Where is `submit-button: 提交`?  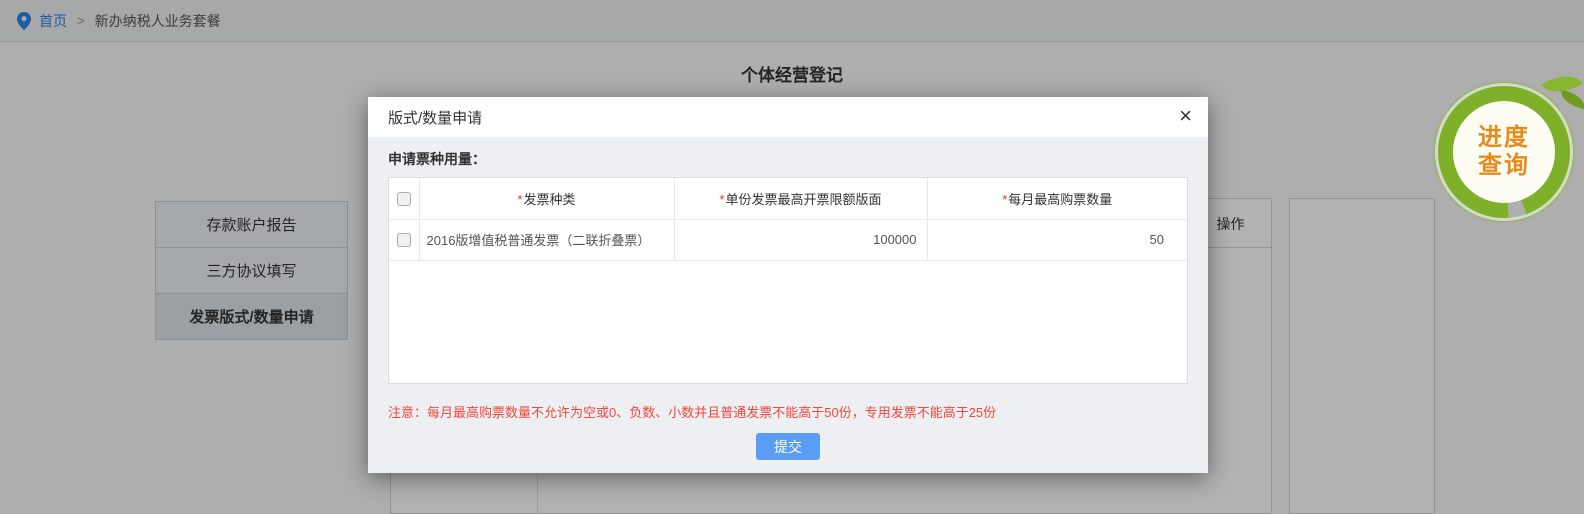
submit-button: 提交 is located at coordinates (788, 446).